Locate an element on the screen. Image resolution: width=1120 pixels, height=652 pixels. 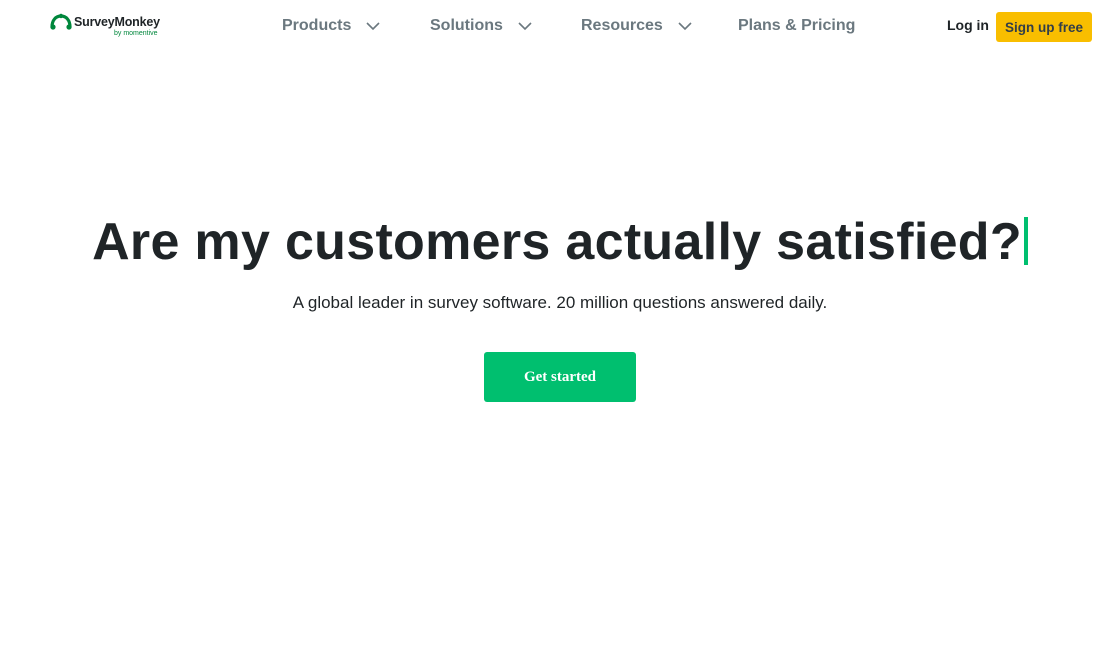
signup-button: Sign up free is located at coordinates (1044, 27).